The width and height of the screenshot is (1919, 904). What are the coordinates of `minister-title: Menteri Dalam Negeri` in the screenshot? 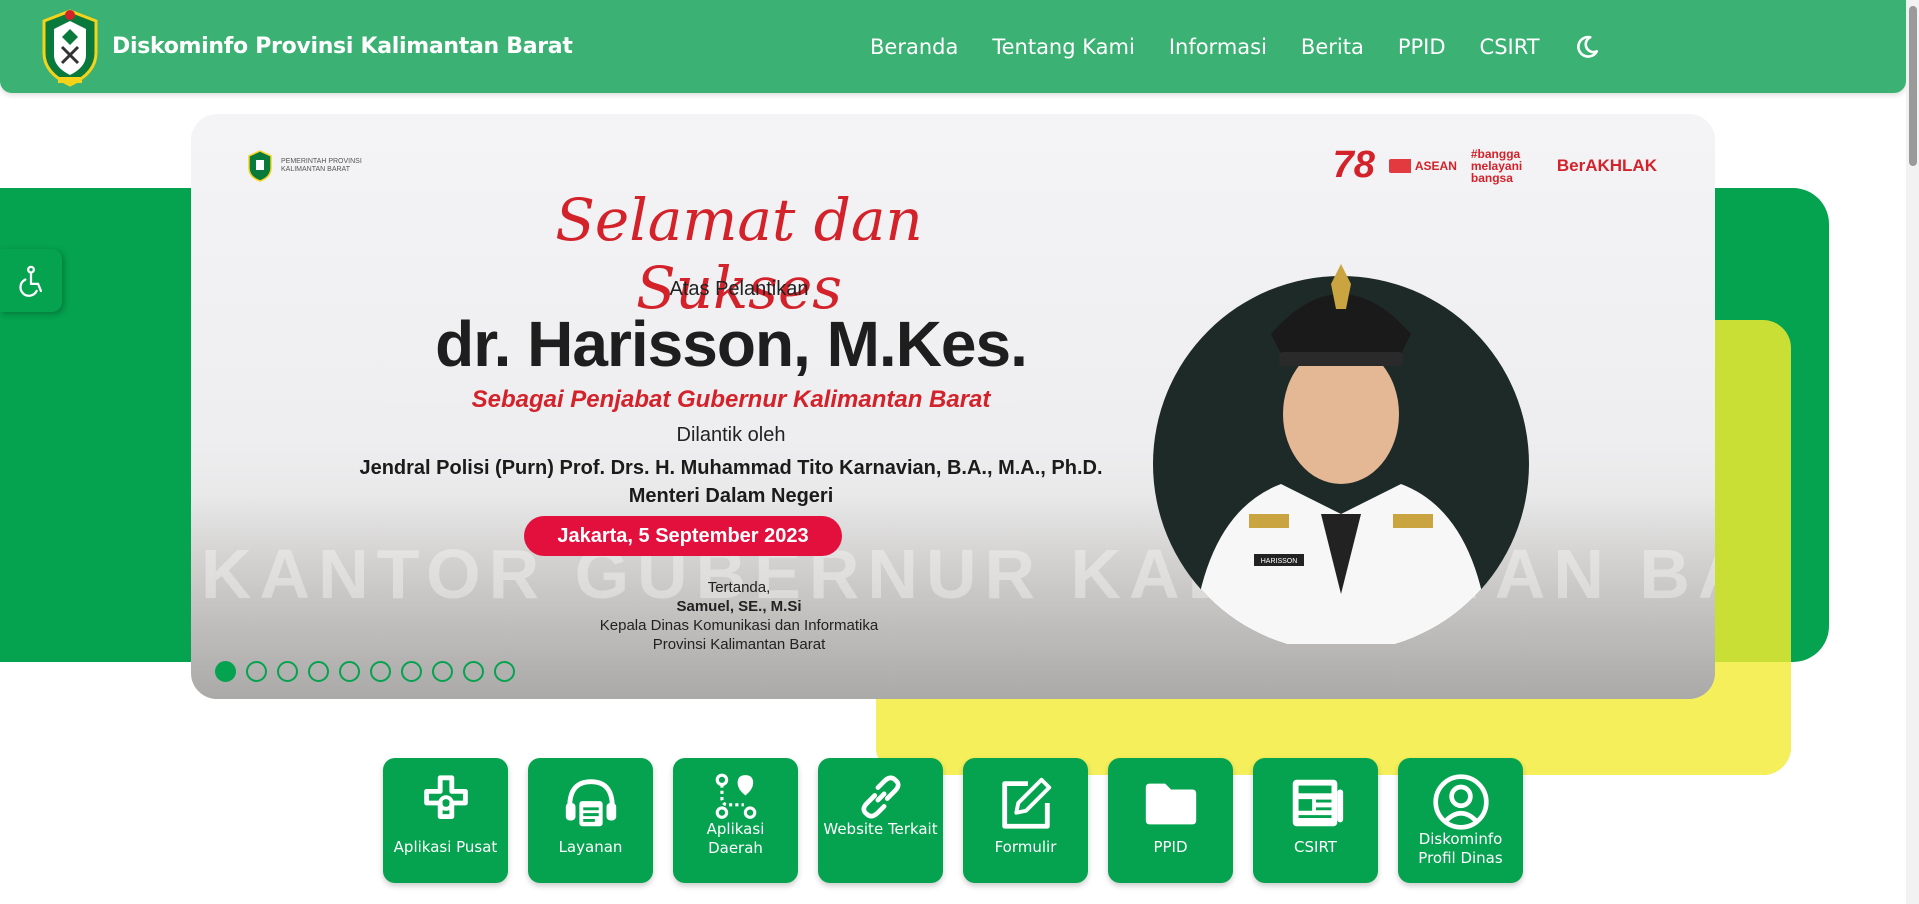 It's located at (731, 496).